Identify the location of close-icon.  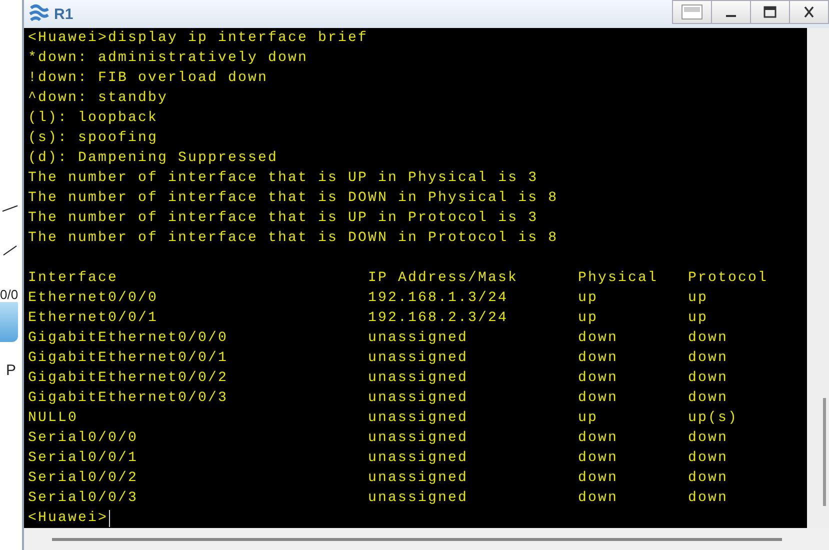
(809, 12).